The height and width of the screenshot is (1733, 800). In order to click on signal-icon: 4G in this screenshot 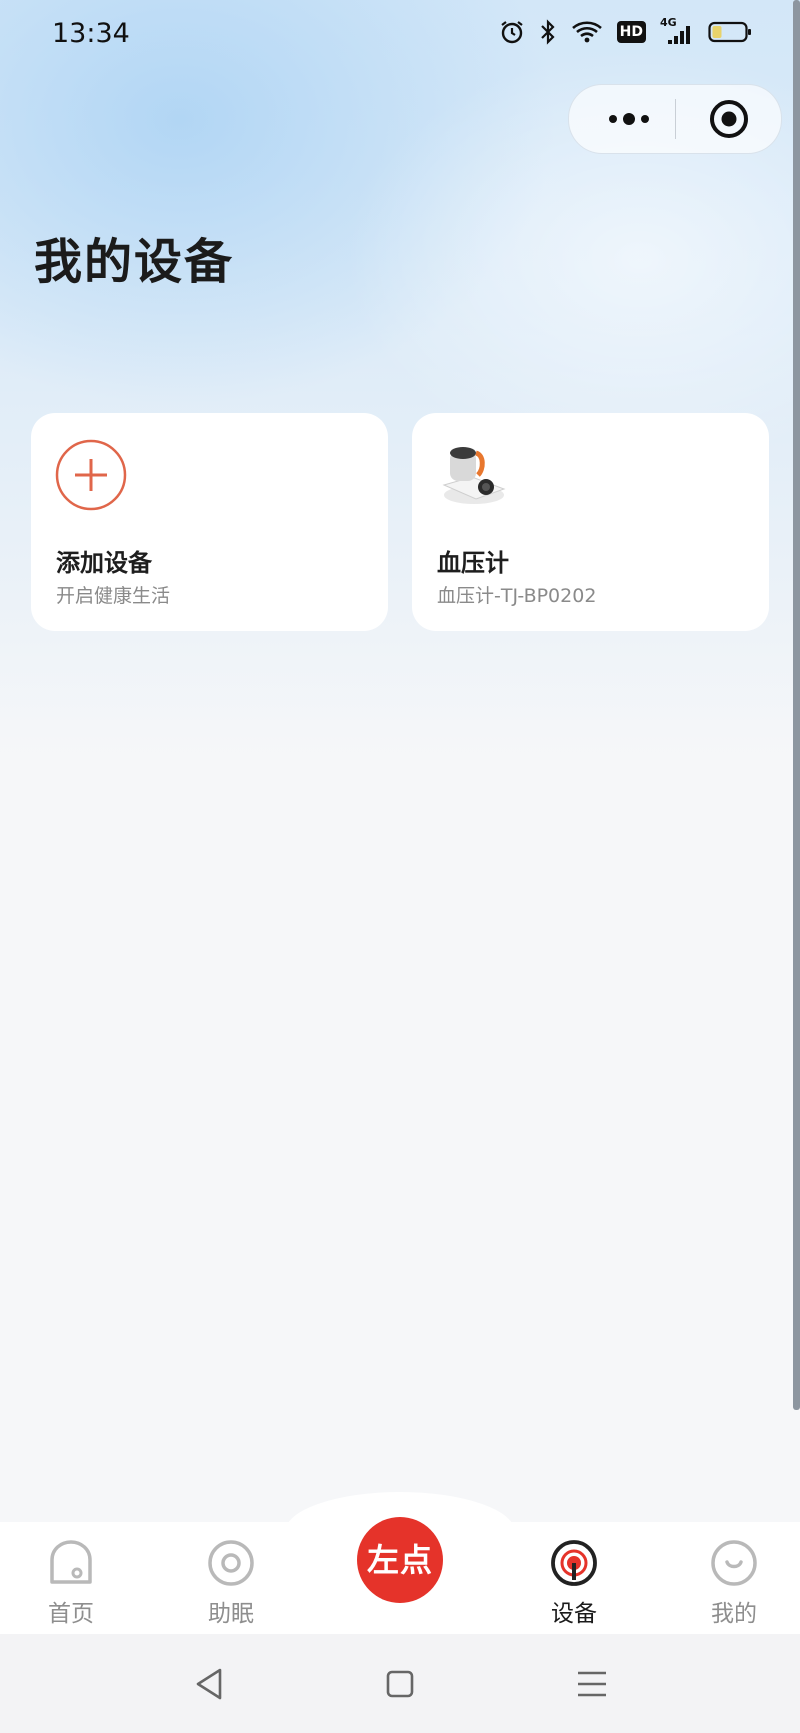, I will do `click(677, 31)`.